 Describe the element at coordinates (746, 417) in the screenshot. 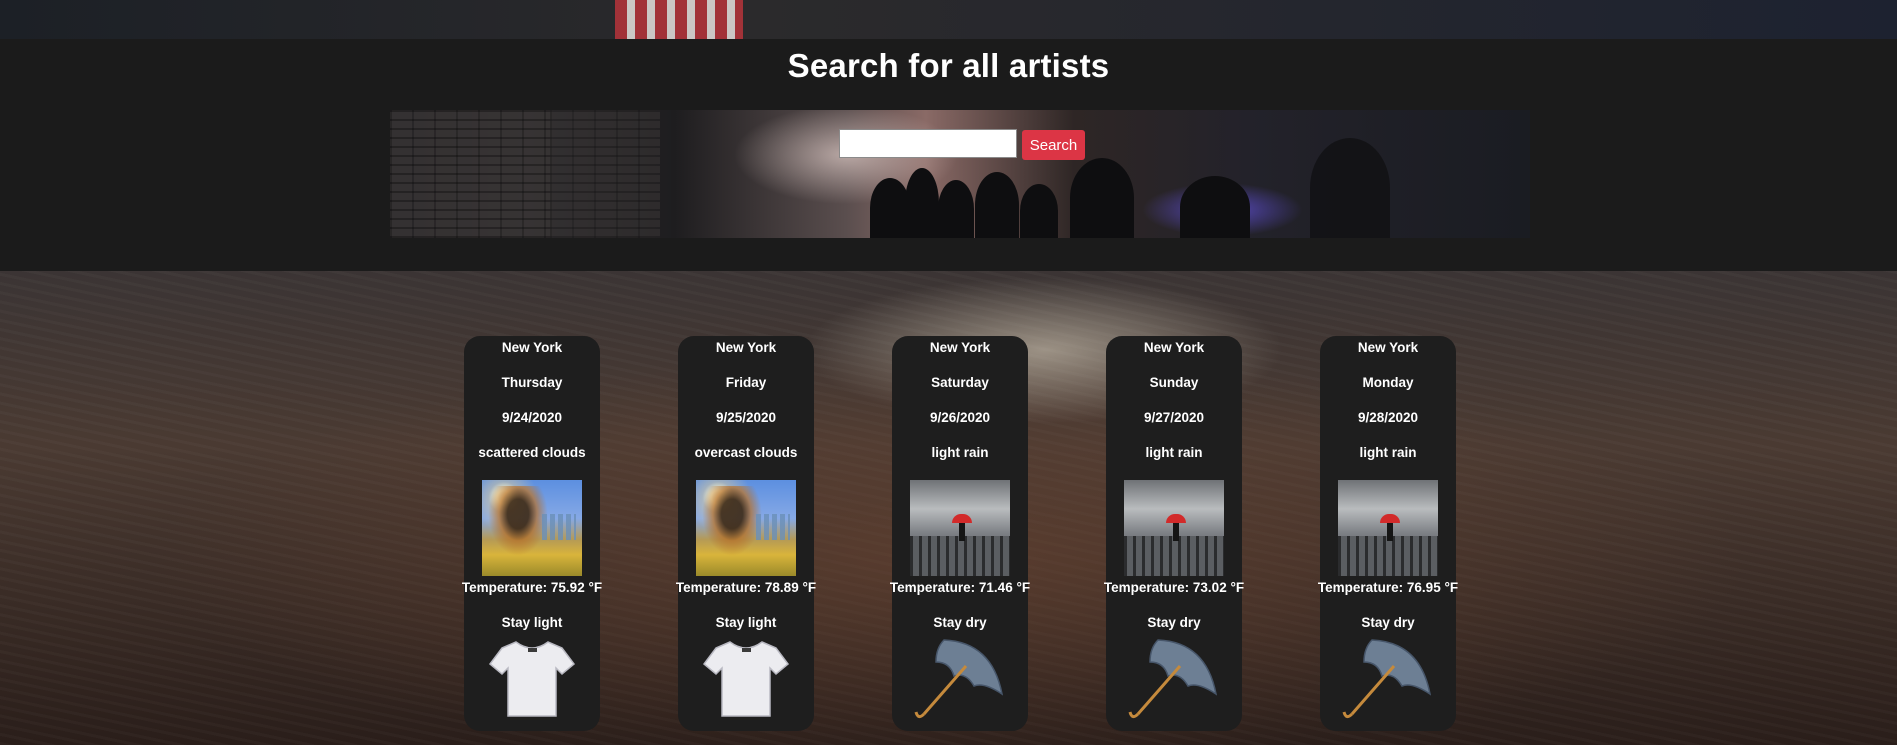

I see `date-label: 9/25/2020` at that location.